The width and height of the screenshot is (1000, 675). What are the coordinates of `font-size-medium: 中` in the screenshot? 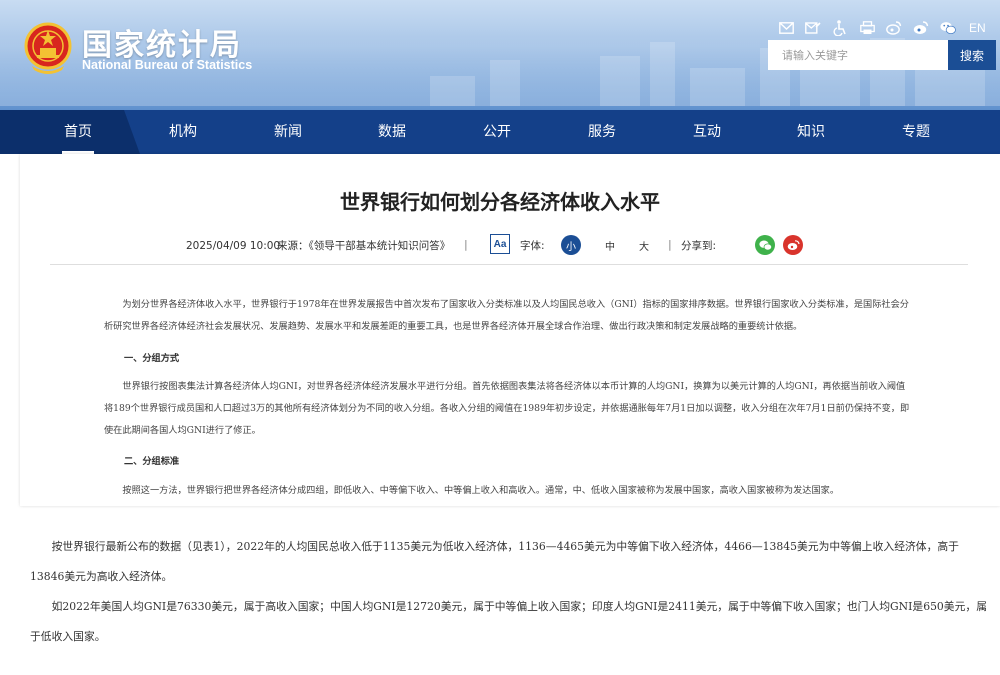 It's located at (610, 245).